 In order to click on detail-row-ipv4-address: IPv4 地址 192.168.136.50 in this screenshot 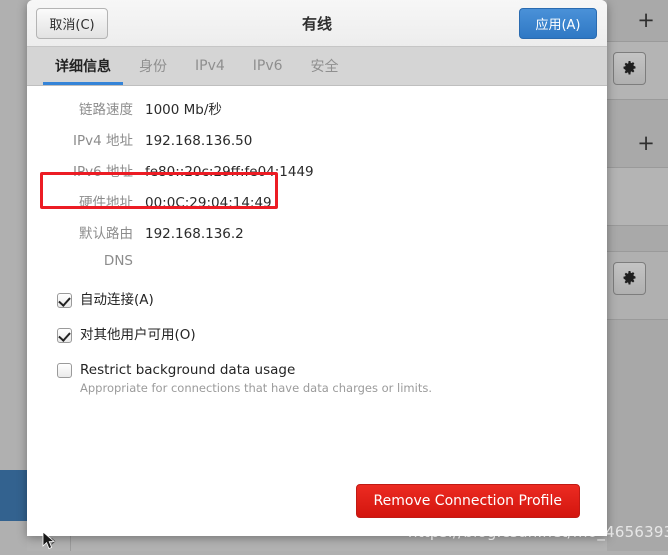, I will do `click(317, 144)`.